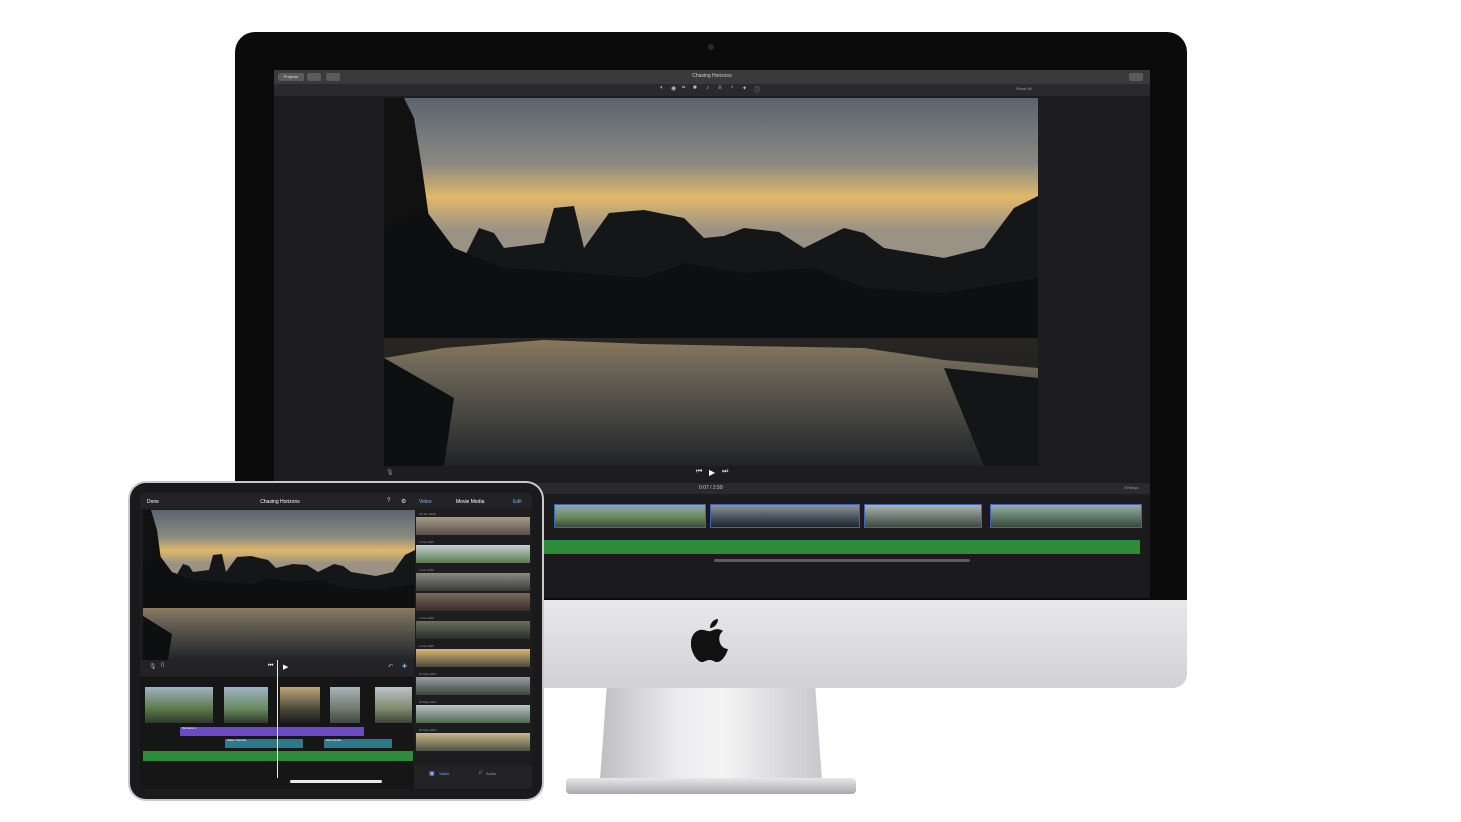  What do you see at coordinates (711, 488) in the screenshot?
I see `timecode: 0:07 / 2:59` at bounding box center [711, 488].